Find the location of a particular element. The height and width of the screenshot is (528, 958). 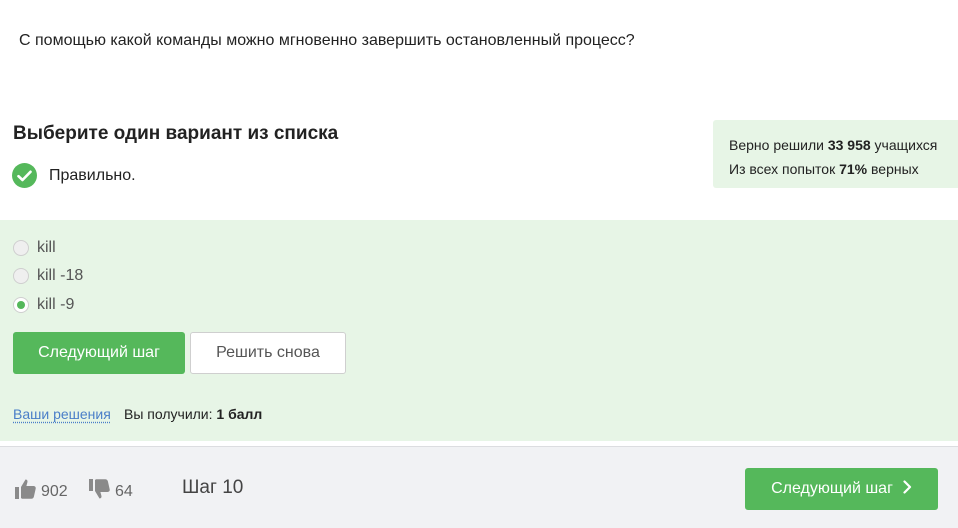

dislike-button: 64 is located at coordinates (110, 491).